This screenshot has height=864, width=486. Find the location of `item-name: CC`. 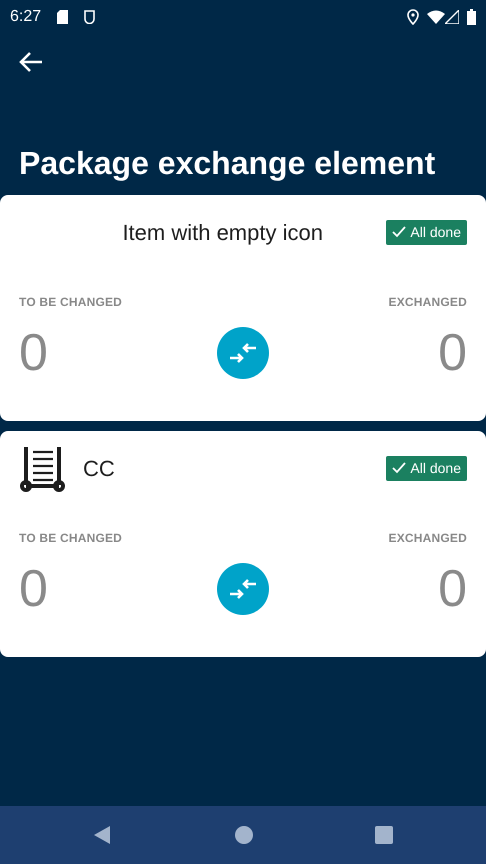

item-name: CC is located at coordinates (99, 468).